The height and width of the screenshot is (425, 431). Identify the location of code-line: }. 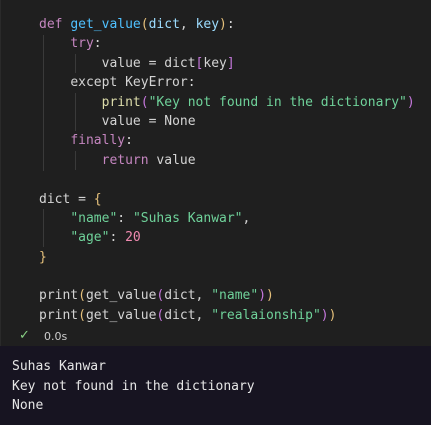
(227, 257).